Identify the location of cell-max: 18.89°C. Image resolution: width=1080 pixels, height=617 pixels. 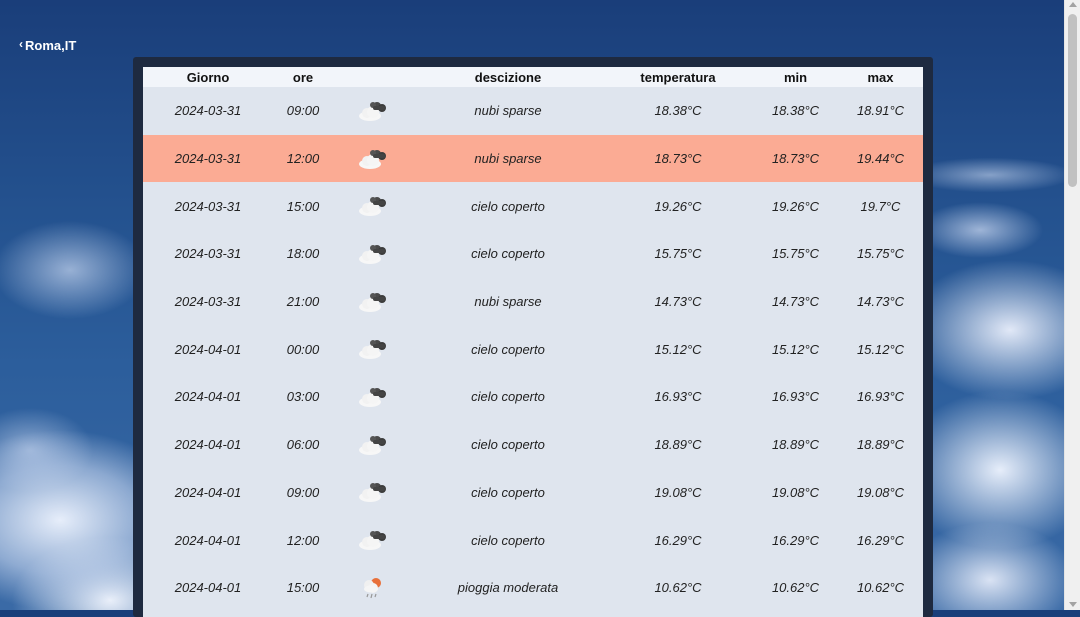
(880, 445).